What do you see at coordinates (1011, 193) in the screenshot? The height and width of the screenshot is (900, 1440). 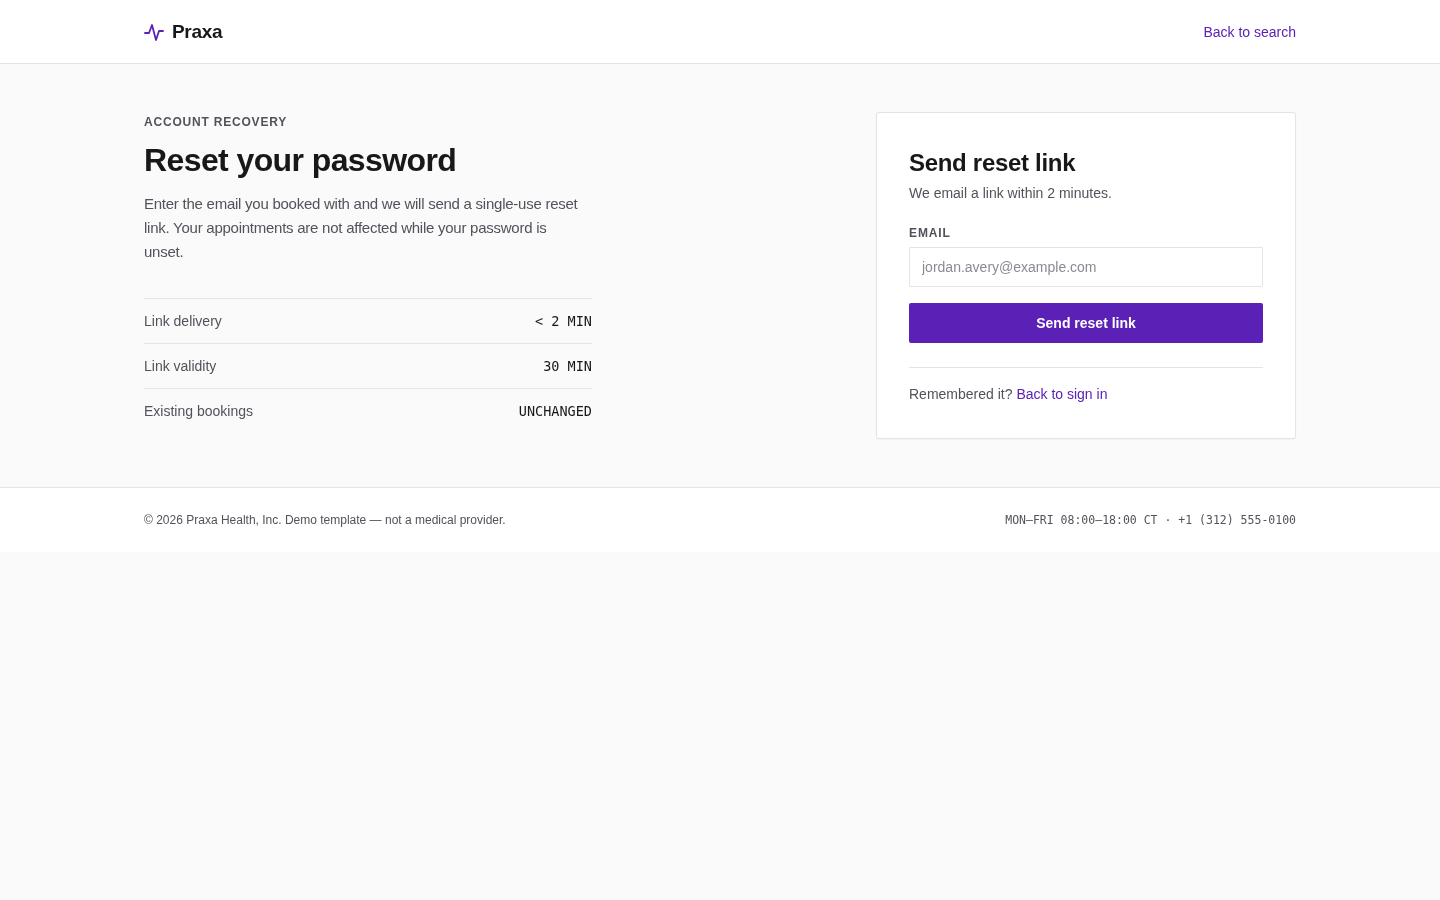 I see `card-subtitle: We email a link within 2 minutes.` at bounding box center [1011, 193].